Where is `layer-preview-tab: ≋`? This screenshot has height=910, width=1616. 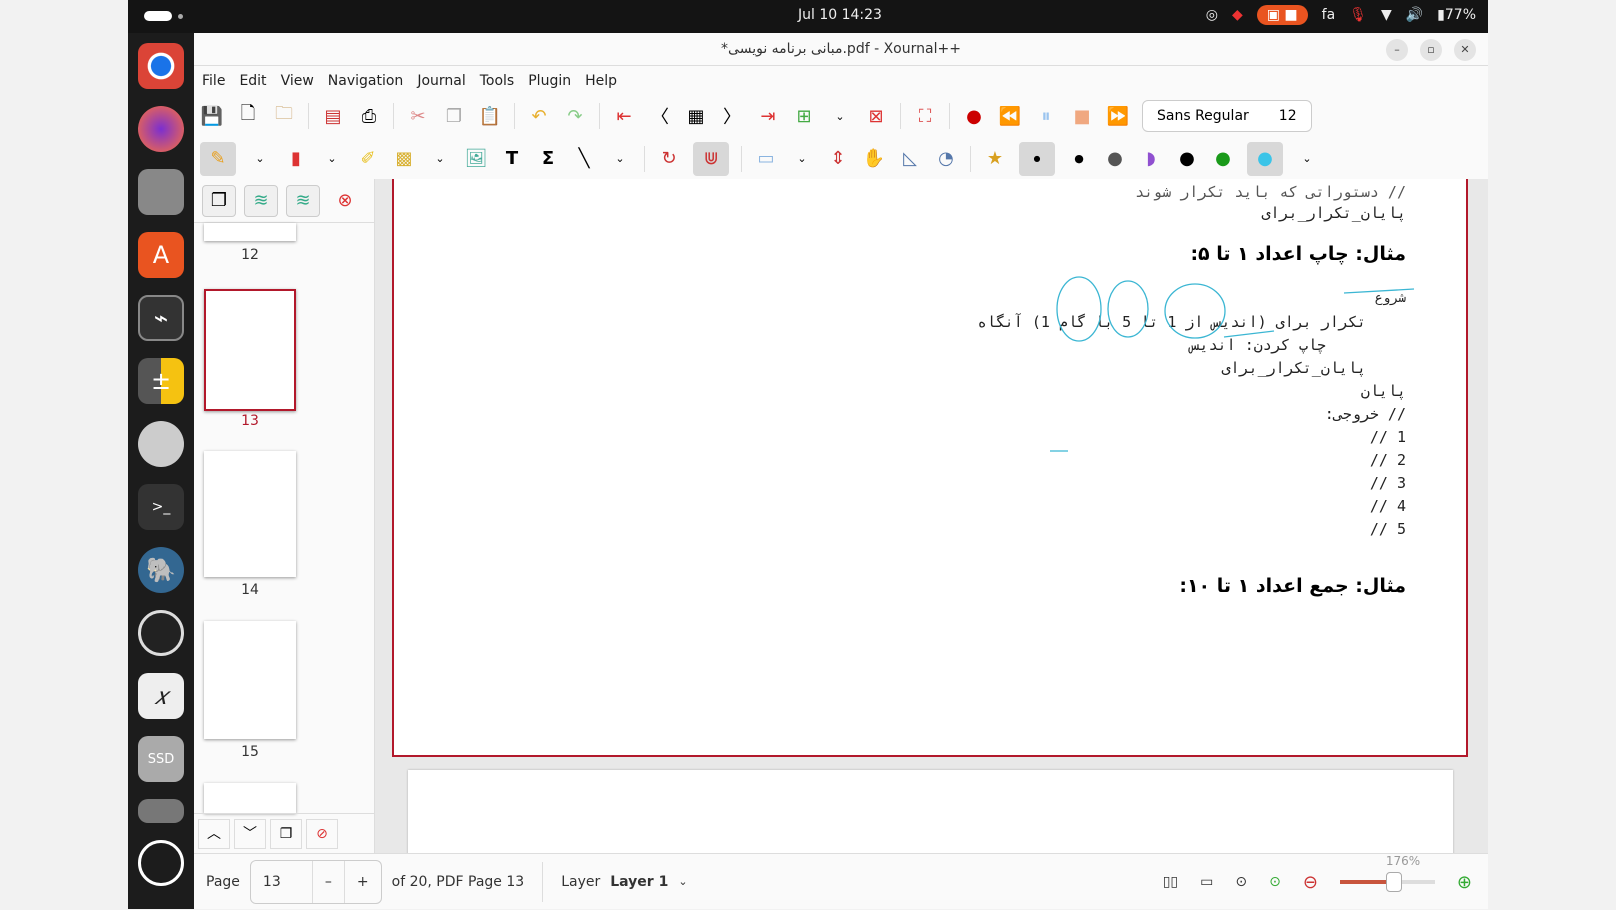
layer-preview-tab: ≋ is located at coordinates (303, 200).